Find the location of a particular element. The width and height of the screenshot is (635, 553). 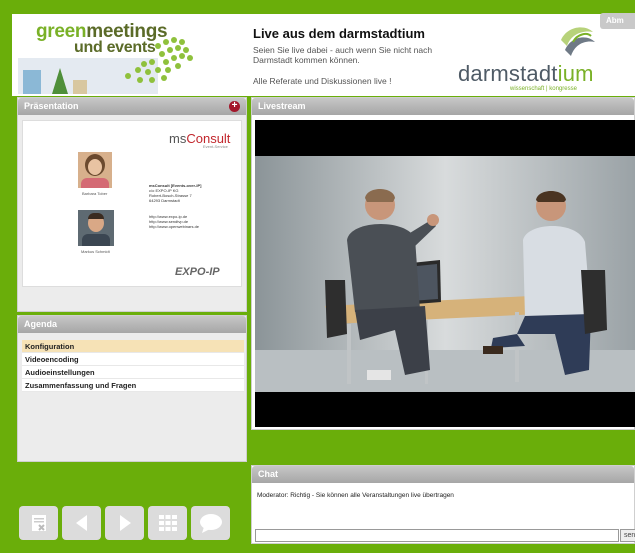

next-button is located at coordinates (124, 523).